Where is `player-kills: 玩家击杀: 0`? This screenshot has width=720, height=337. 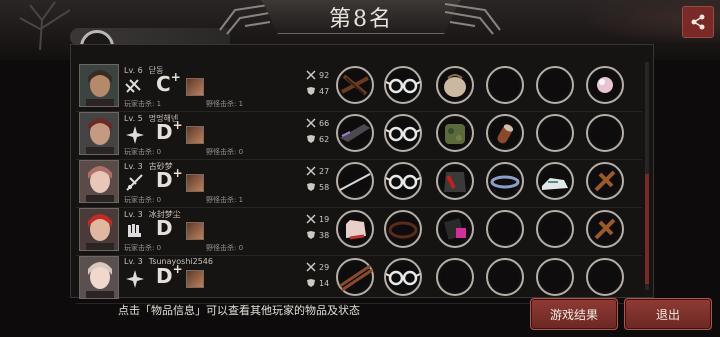
player-kills: 玩家击杀: 0 is located at coordinates (143, 200).